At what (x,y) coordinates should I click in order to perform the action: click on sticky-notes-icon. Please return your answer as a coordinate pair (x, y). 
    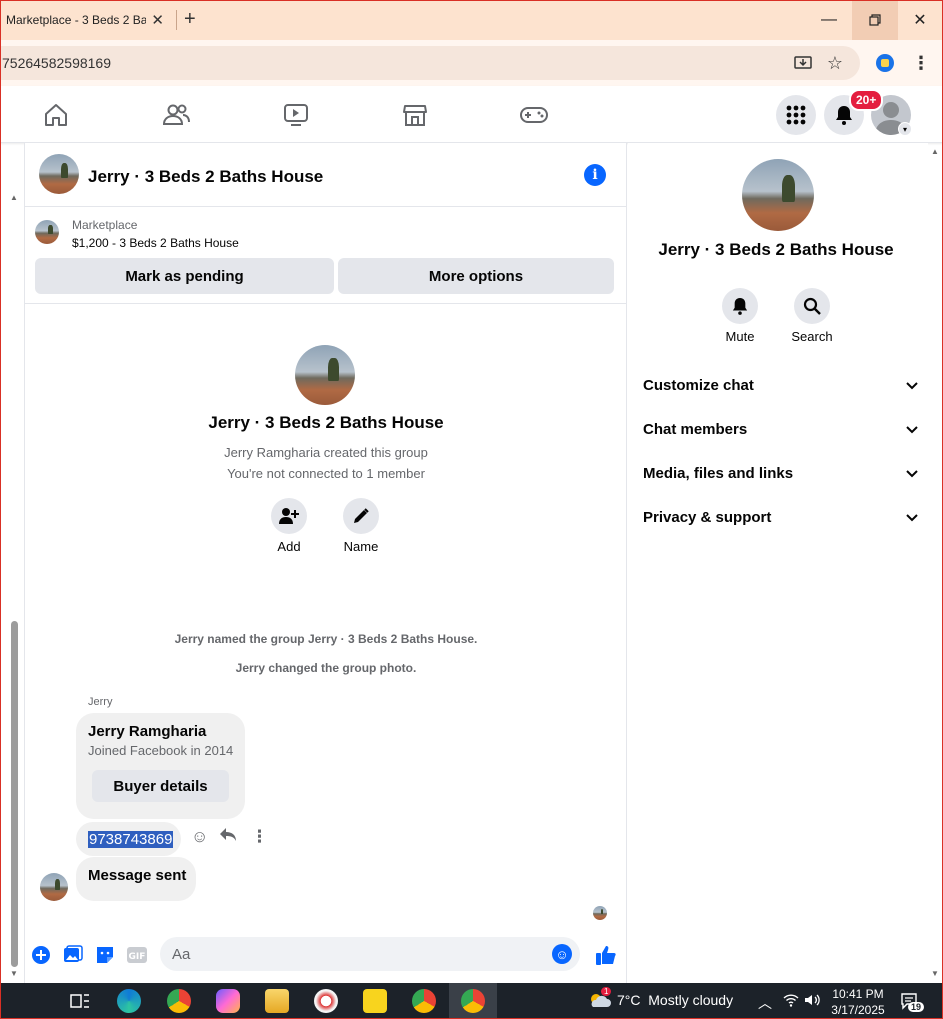
    Looking at the image, I should click on (375, 1001).